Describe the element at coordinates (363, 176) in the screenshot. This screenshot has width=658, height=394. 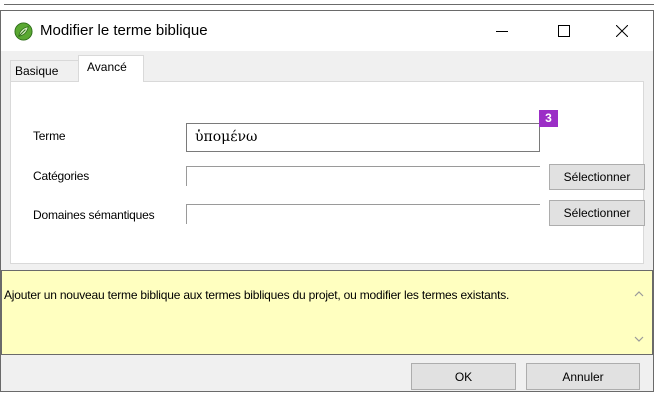
I see `categories-field` at that location.